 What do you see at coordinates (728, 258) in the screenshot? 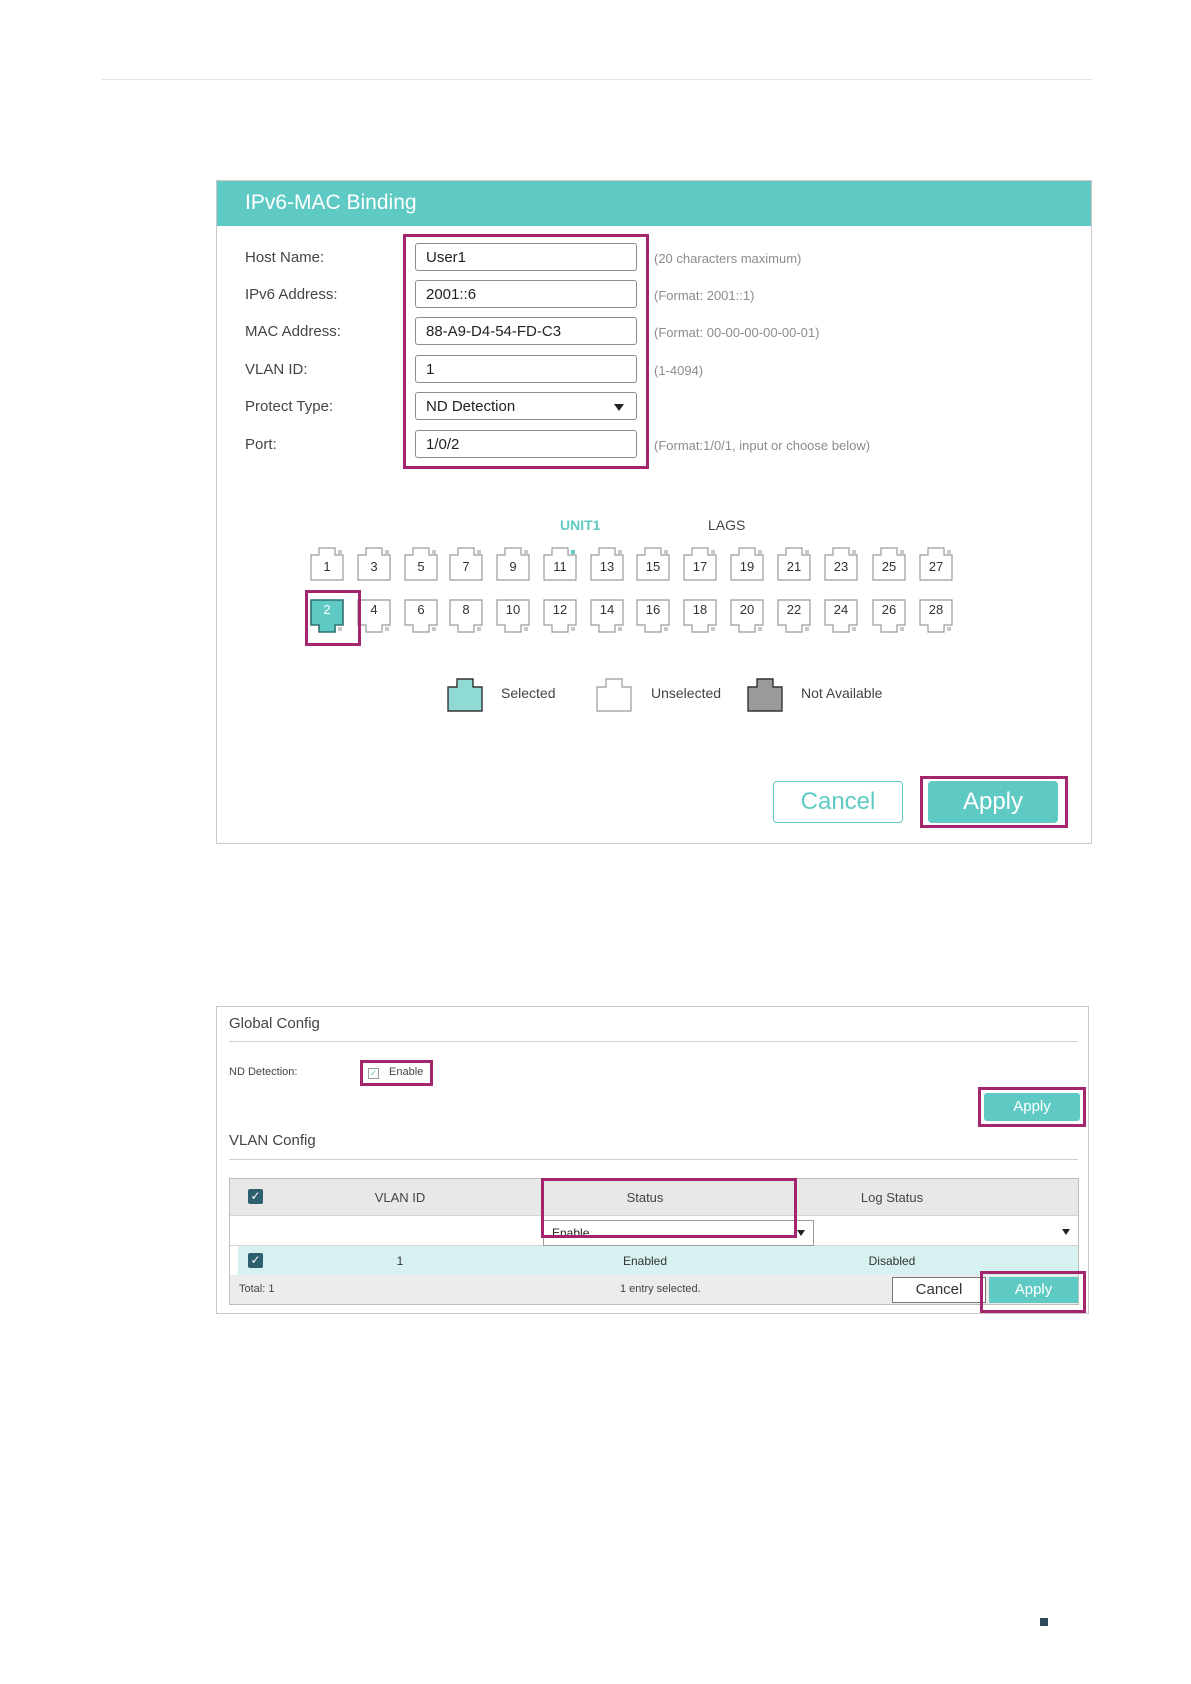
I see `host-name-hint: (20 characters maximum)` at bounding box center [728, 258].